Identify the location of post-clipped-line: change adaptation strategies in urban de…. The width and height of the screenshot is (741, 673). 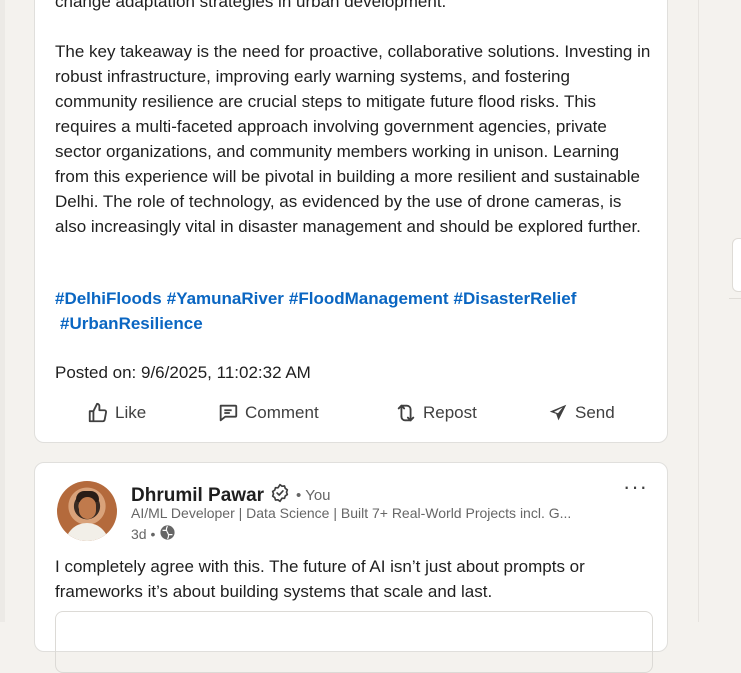
(251, 5).